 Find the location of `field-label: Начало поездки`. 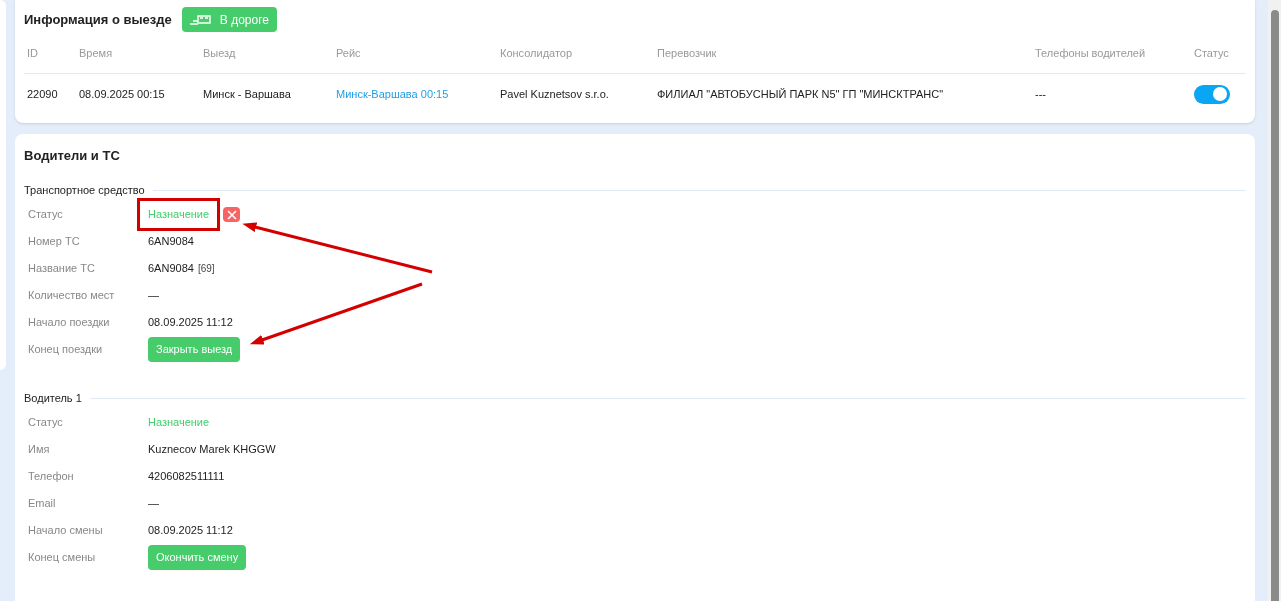

field-label: Начало поездки is located at coordinates (69, 323).